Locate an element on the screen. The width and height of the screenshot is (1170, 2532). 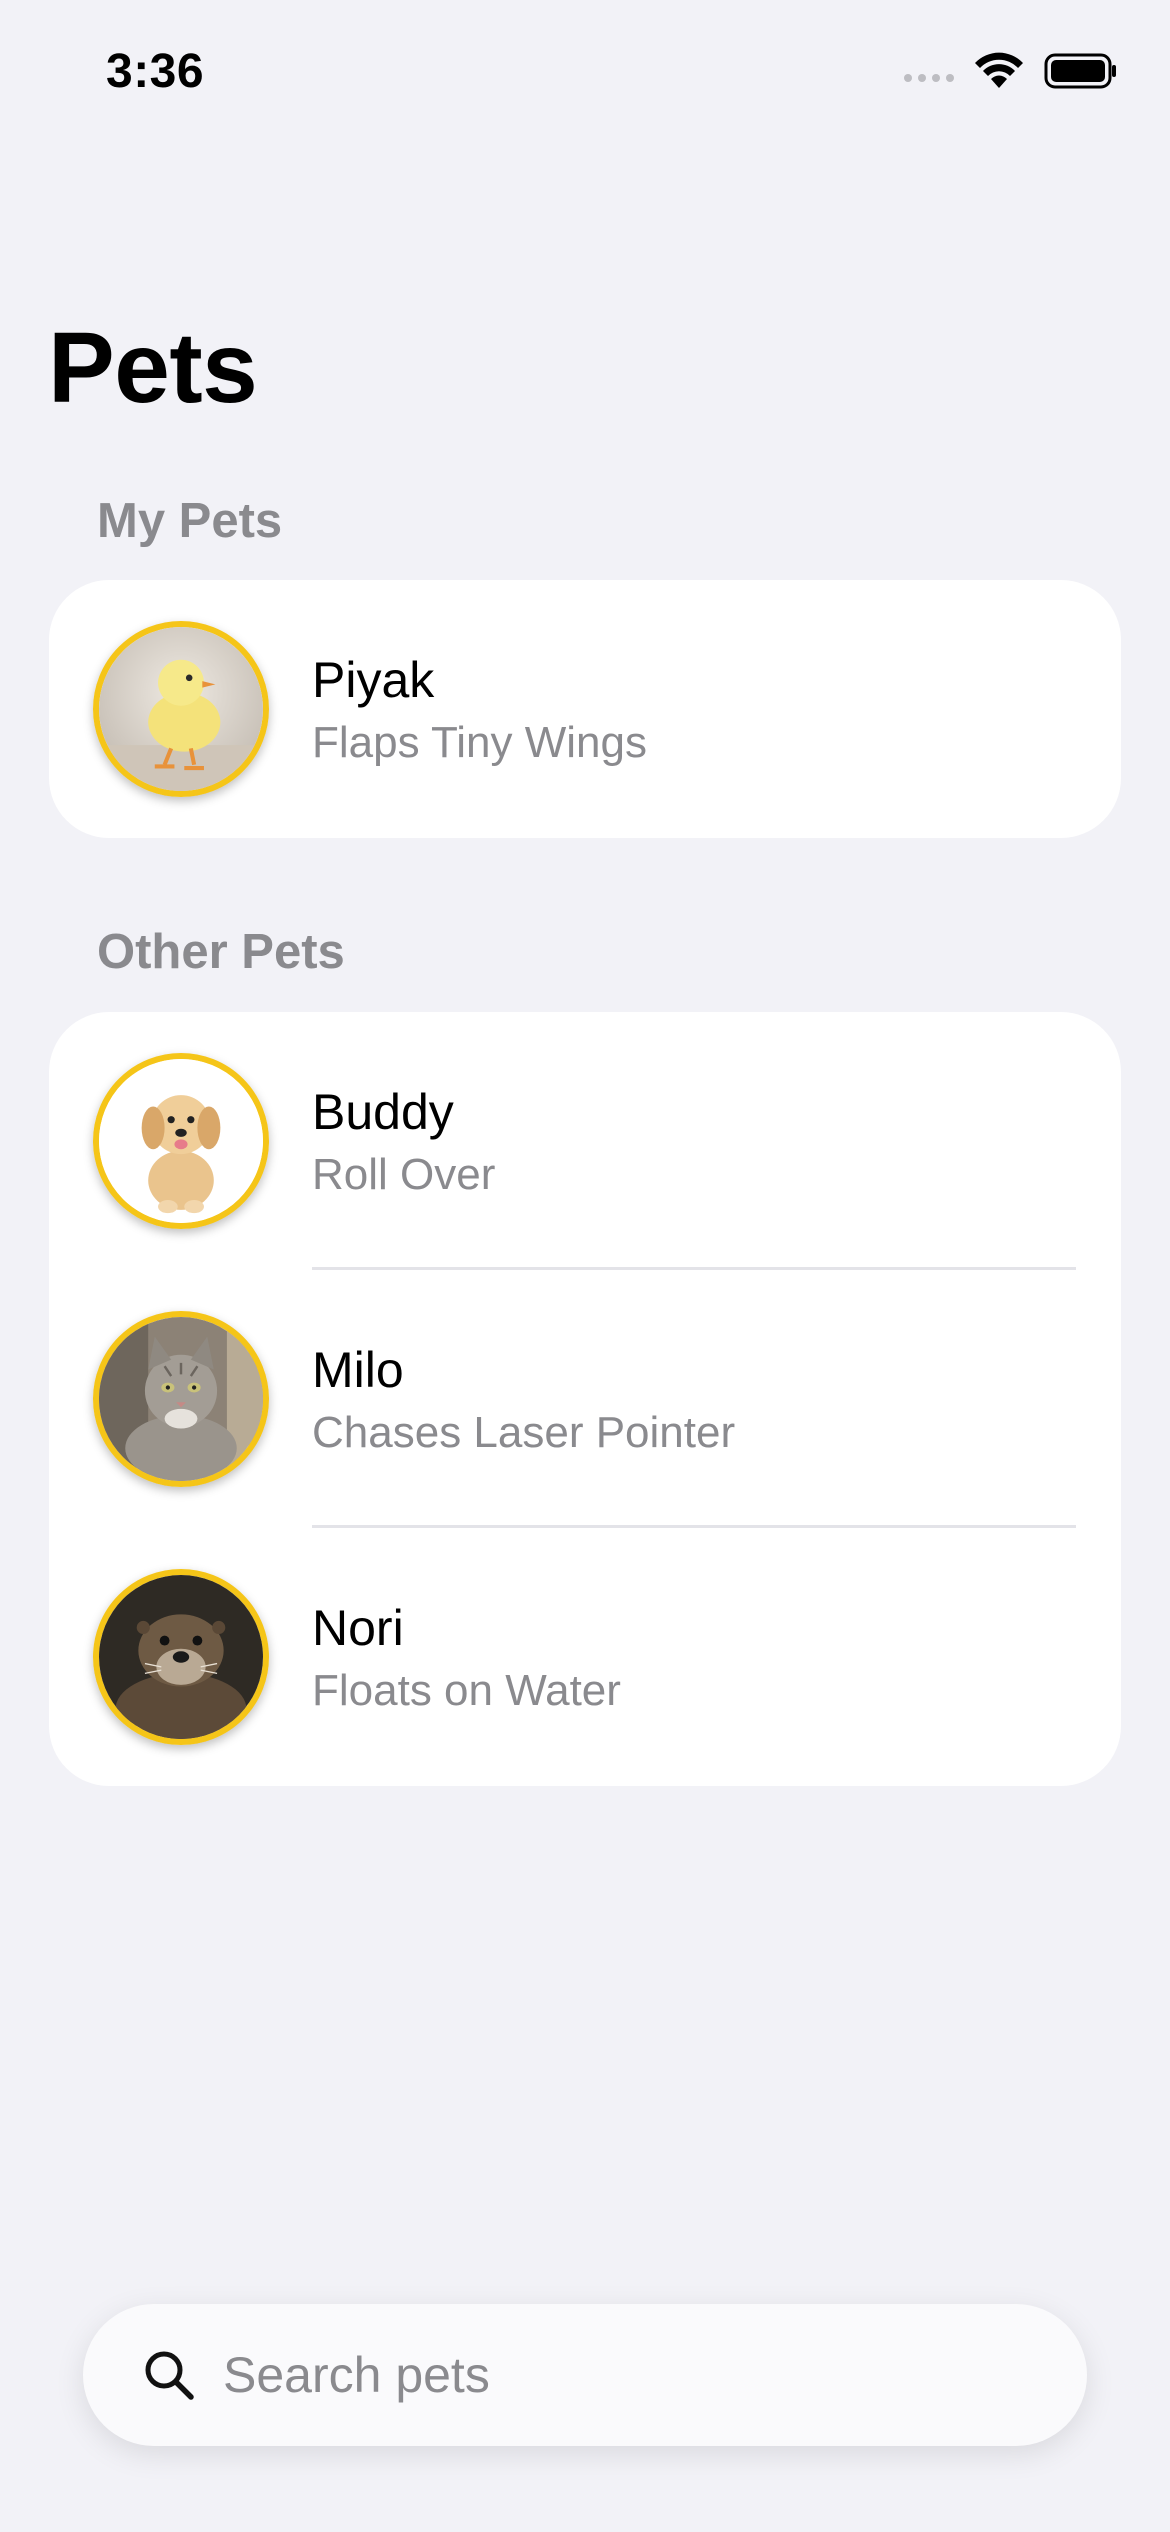
page-title: Pets is located at coordinates (153, 368).